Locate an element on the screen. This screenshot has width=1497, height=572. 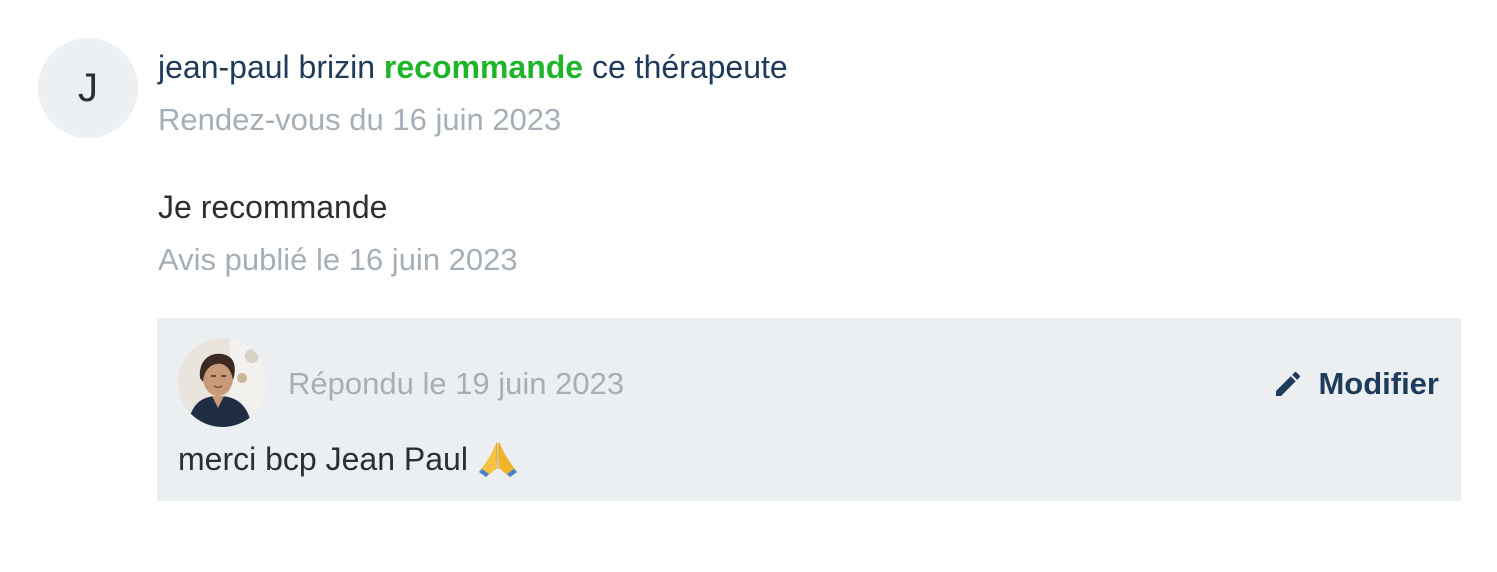
review-text: Je recommande is located at coordinates (273, 207).